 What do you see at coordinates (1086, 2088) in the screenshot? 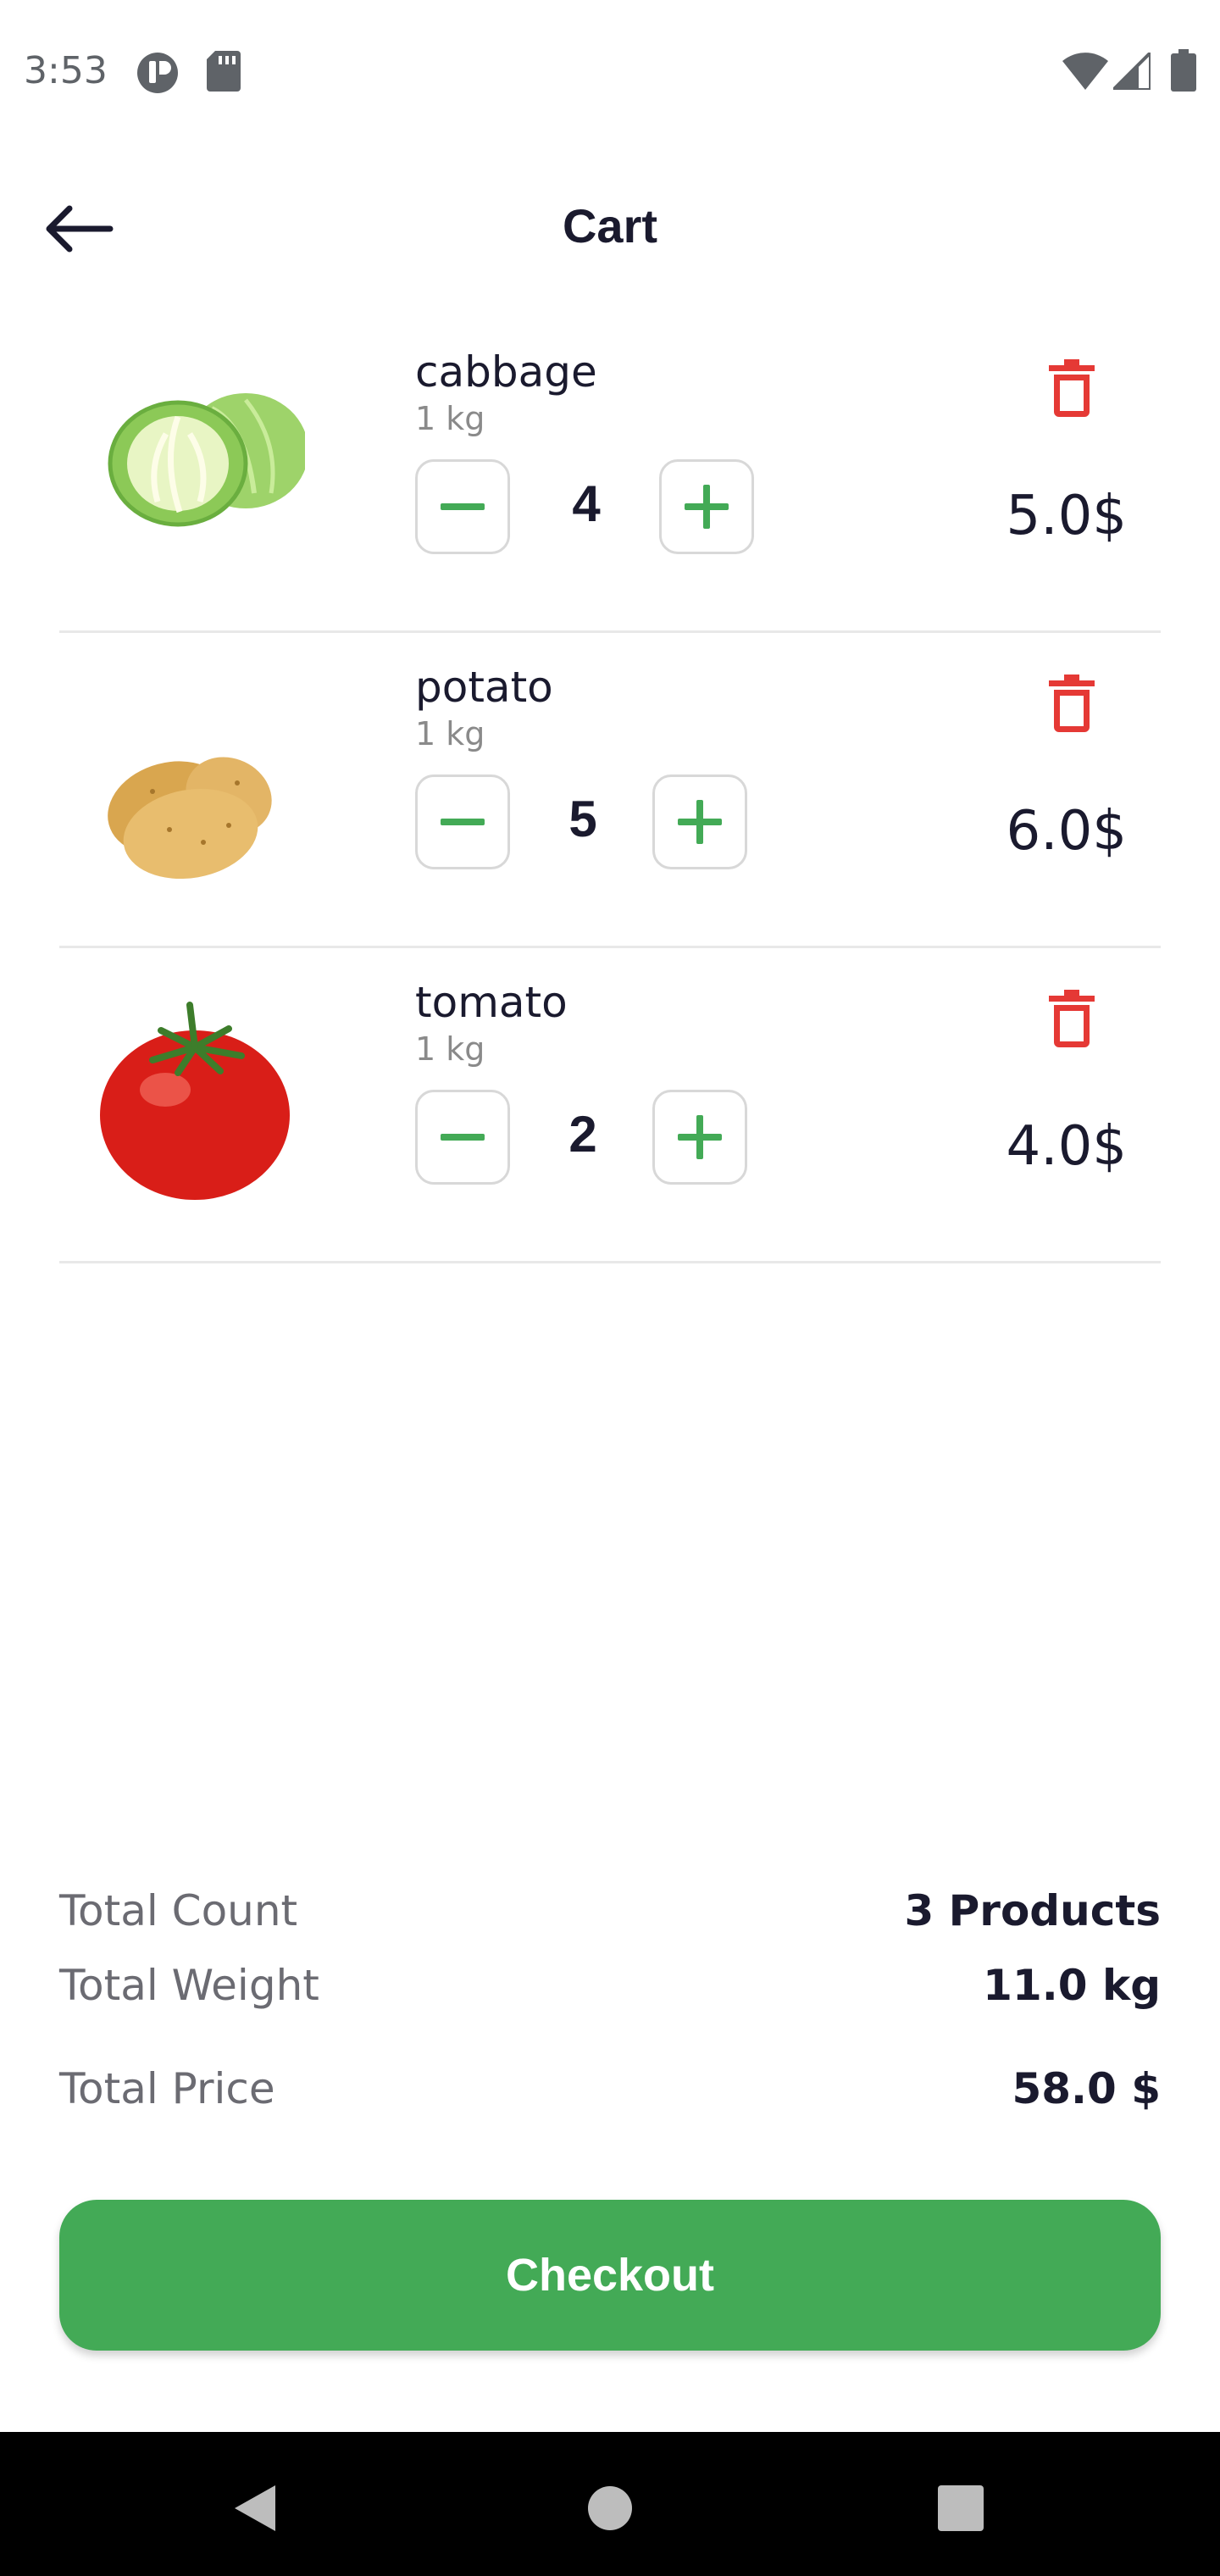
I see `total-price-value: 58.0 $` at bounding box center [1086, 2088].